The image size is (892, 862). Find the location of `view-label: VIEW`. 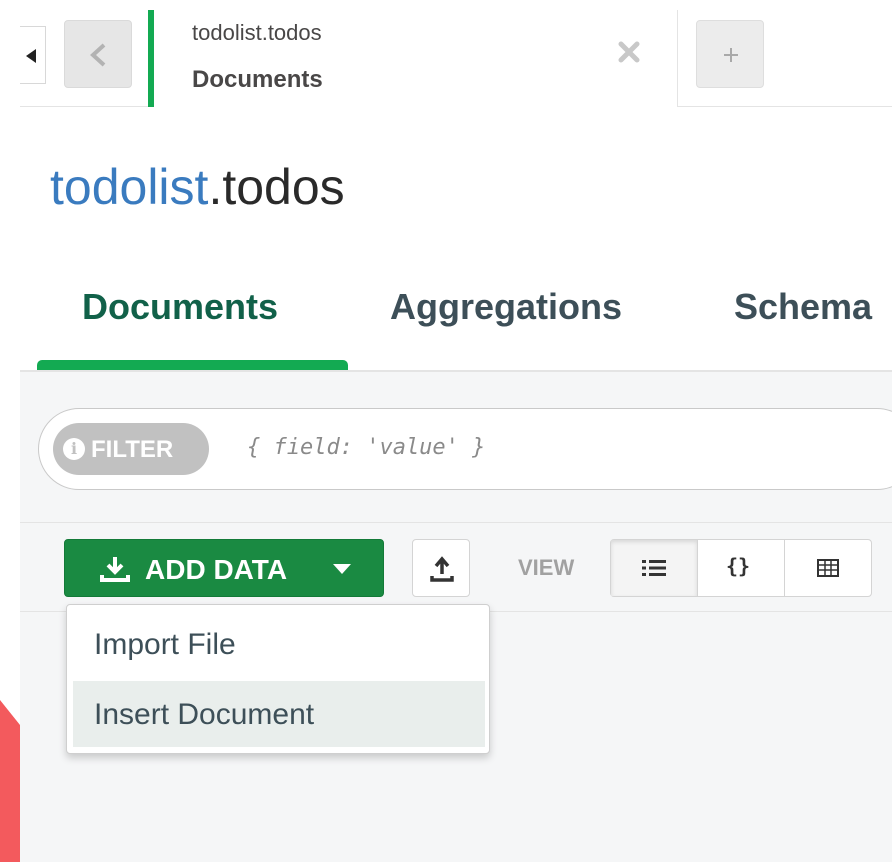

view-label: VIEW is located at coordinates (546, 567).